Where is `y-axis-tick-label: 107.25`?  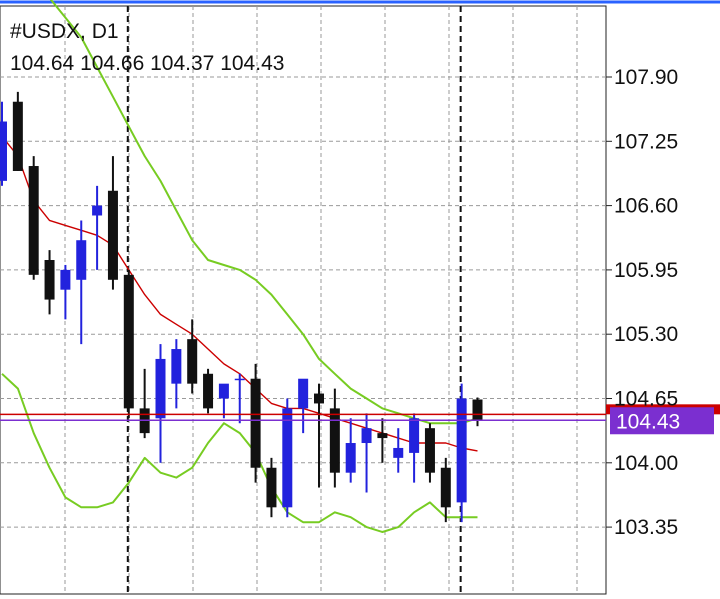
y-axis-tick-label: 107.25 is located at coordinates (646, 141).